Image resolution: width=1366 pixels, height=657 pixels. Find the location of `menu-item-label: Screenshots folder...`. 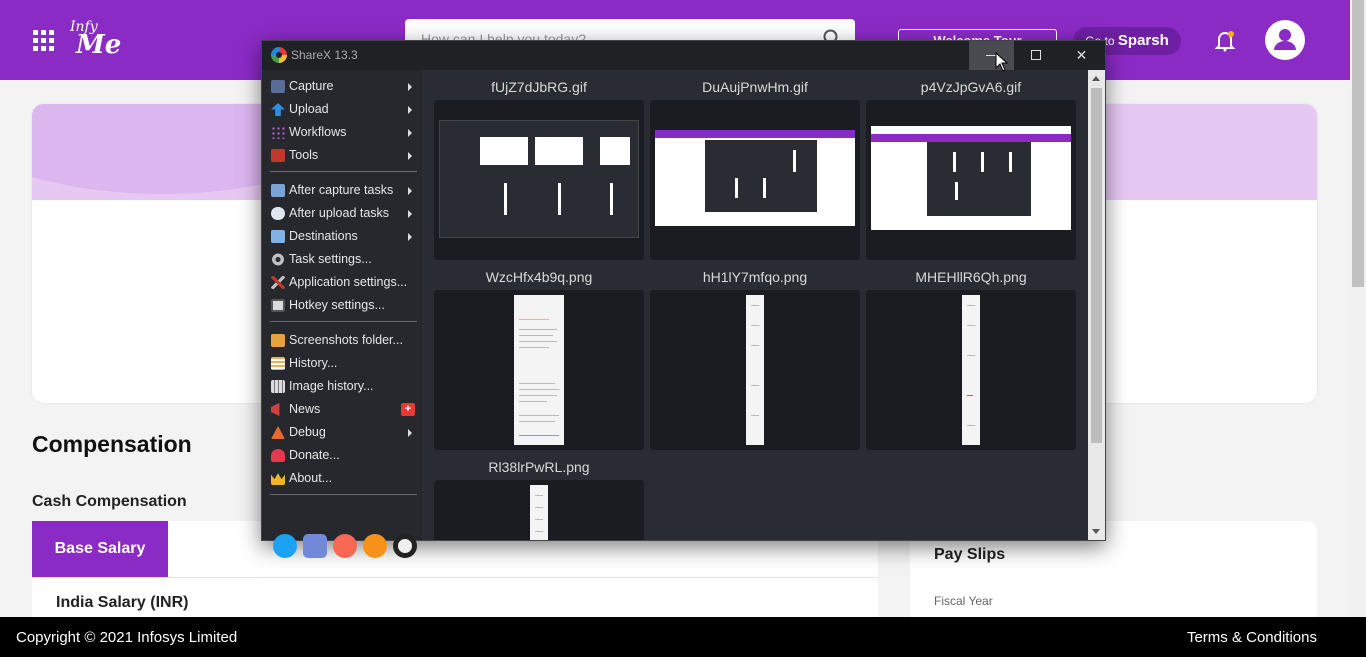

menu-item-label: Screenshots folder... is located at coordinates (346, 340).